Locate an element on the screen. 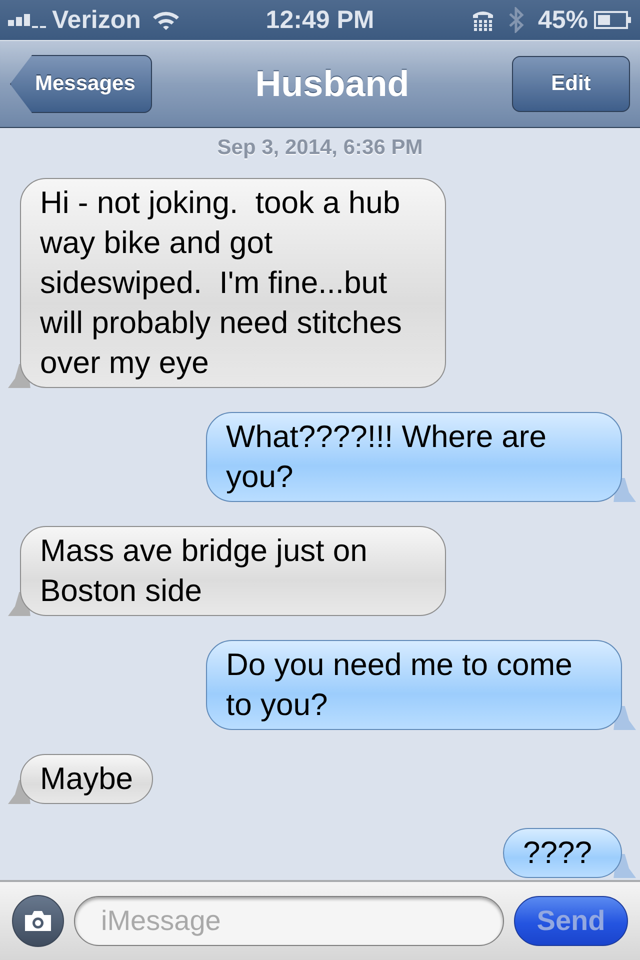 The height and width of the screenshot is (960, 640). back-button: Messages is located at coordinates (81, 84).